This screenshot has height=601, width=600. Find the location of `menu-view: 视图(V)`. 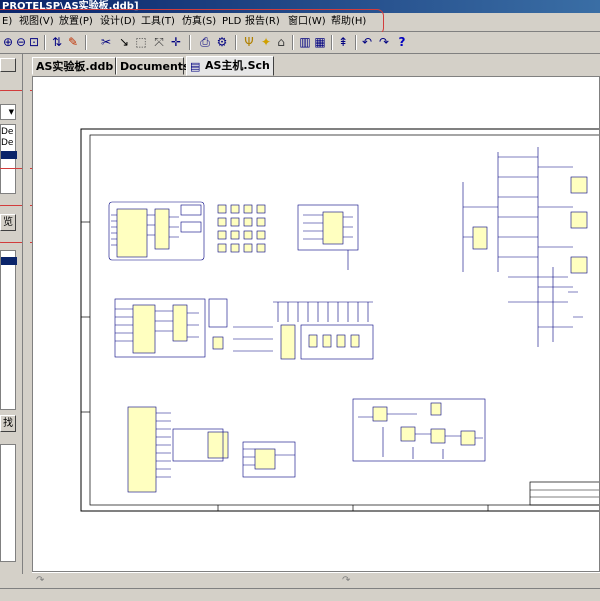

menu-view: 视图(V) is located at coordinates (36, 22).